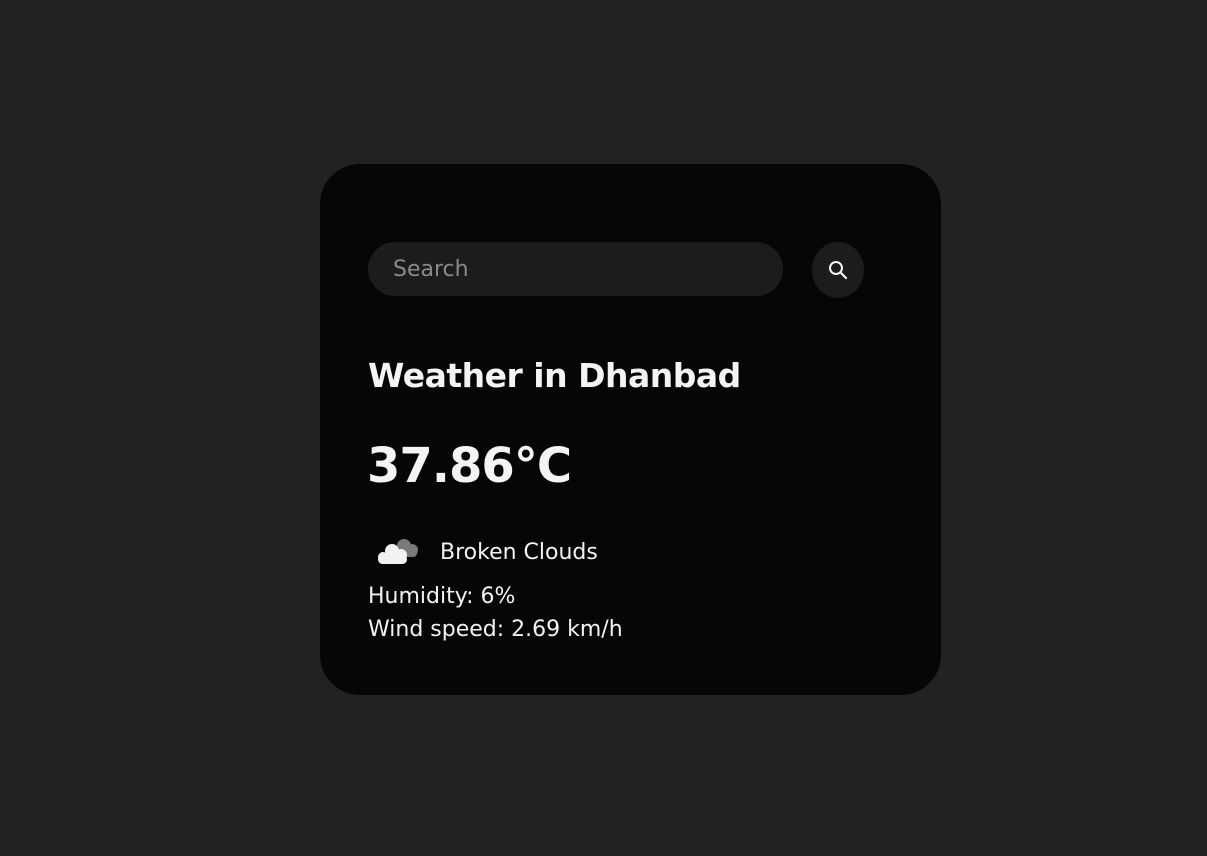 This screenshot has height=856, width=1207. I want to click on search-icon, so click(838, 270).